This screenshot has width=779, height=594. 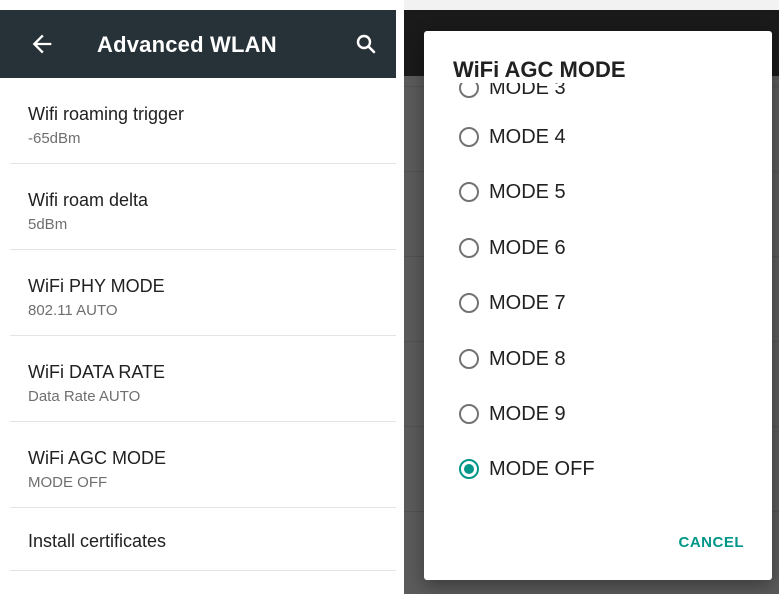 What do you see at coordinates (68, 482) in the screenshot?
I see `setting-value: MODE OFF` at bounding box center [68, 482].